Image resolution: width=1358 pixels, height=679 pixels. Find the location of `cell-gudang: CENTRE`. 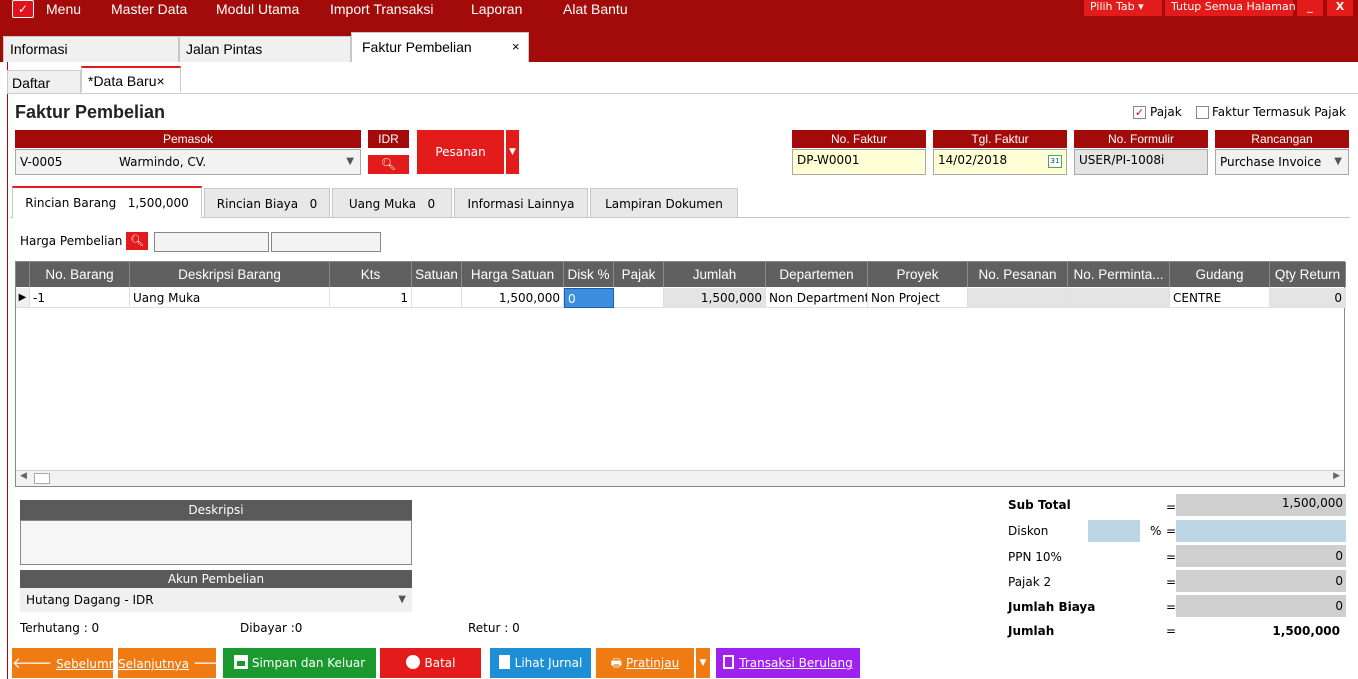

cell-gudang: CENTRE is located at coordinates (1220, 298).